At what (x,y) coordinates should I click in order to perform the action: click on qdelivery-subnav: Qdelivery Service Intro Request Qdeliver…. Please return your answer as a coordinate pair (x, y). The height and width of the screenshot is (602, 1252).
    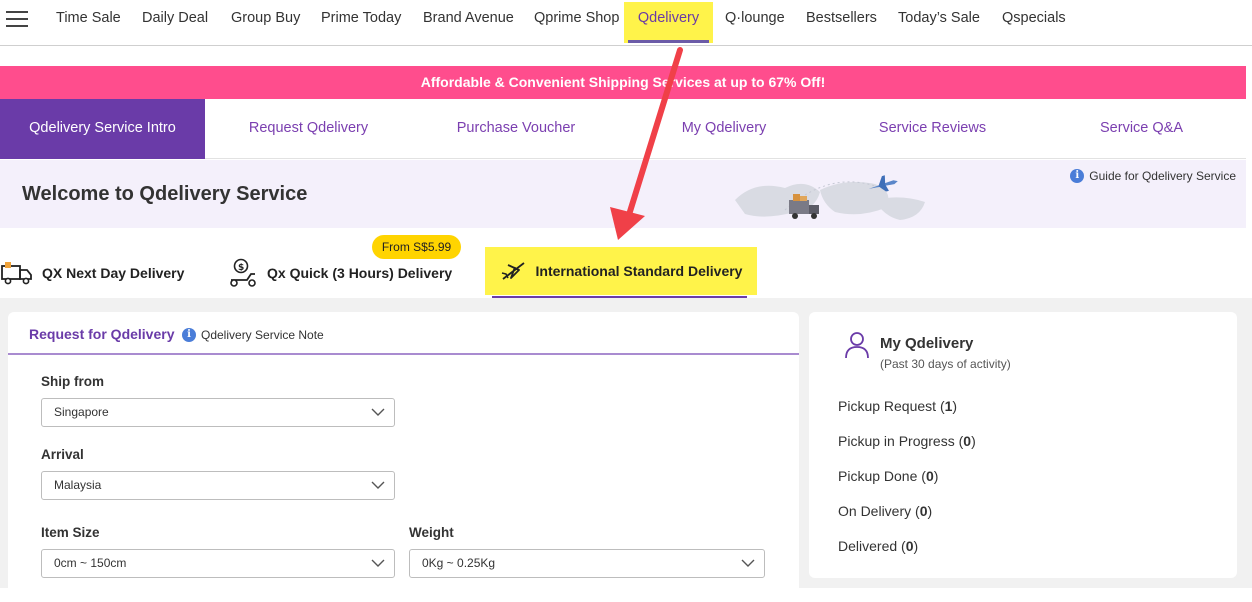
    Looking at the image, I should click on (623, 129).